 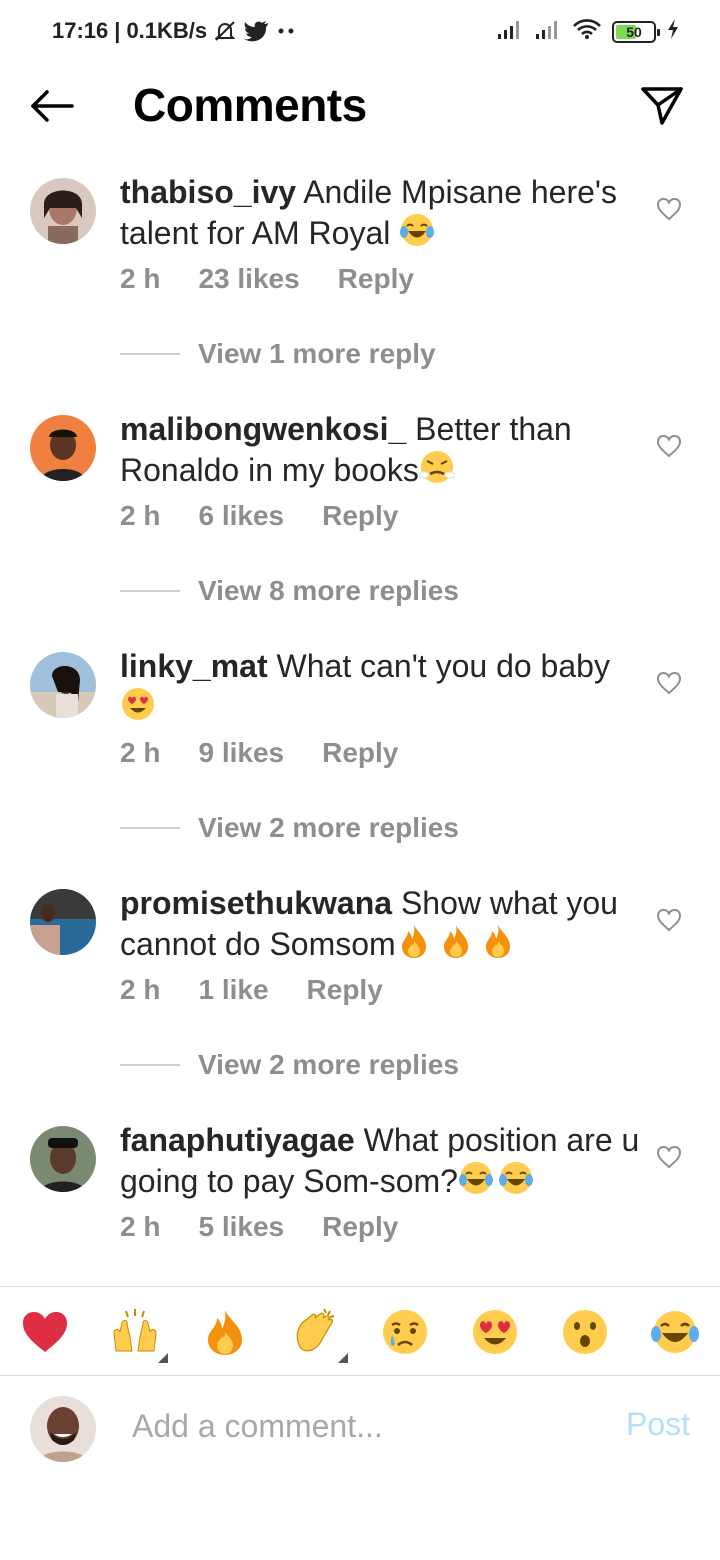 What do you see at coordinates (167, 30) in the screenshot?
I see `network-speed: 0.1KB/s` at bounding box center [167, 30].